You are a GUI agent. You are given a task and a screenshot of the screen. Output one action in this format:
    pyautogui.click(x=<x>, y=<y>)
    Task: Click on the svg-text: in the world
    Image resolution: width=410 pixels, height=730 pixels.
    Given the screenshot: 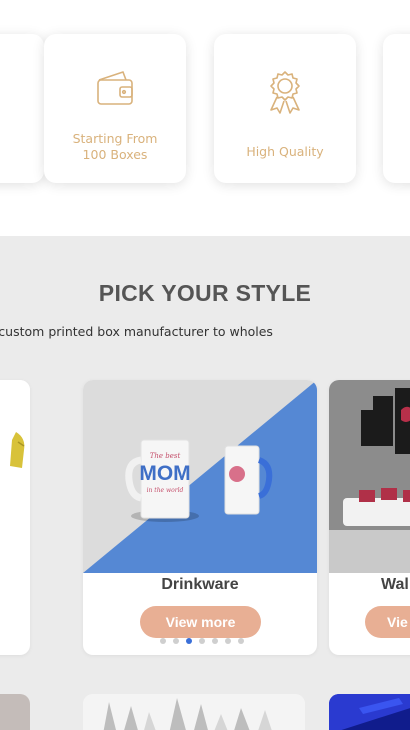 What is the action you would take?
    pyautogui.click(x=165, y=490)
    